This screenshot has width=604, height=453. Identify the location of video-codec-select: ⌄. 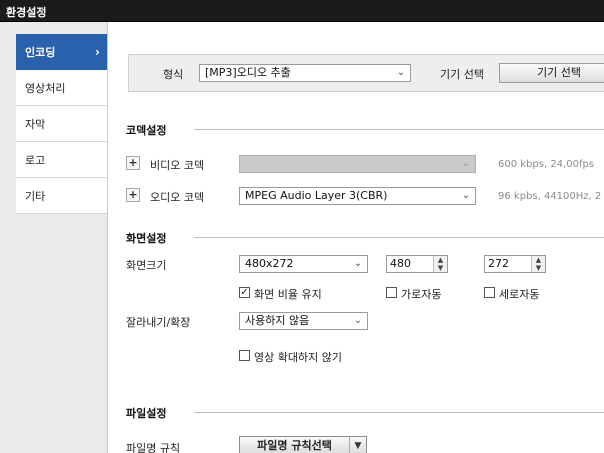
(357, 164).